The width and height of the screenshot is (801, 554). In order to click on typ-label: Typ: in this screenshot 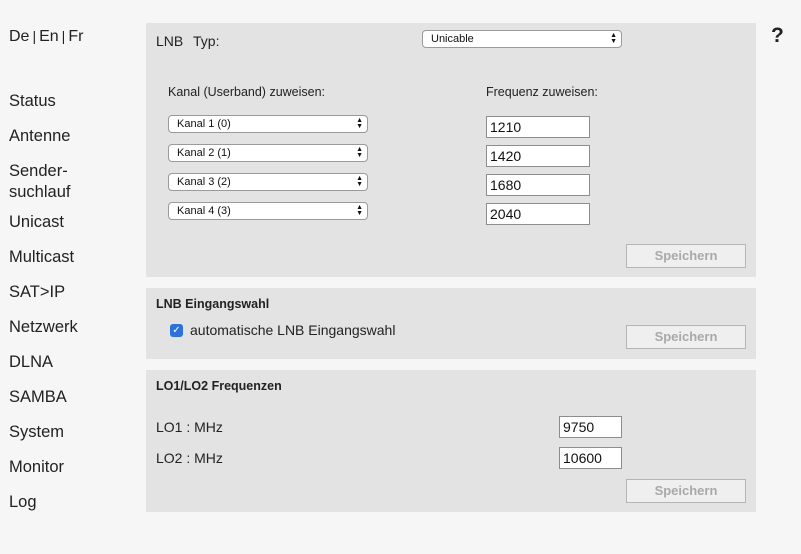, I will do `click(206, 41)`.